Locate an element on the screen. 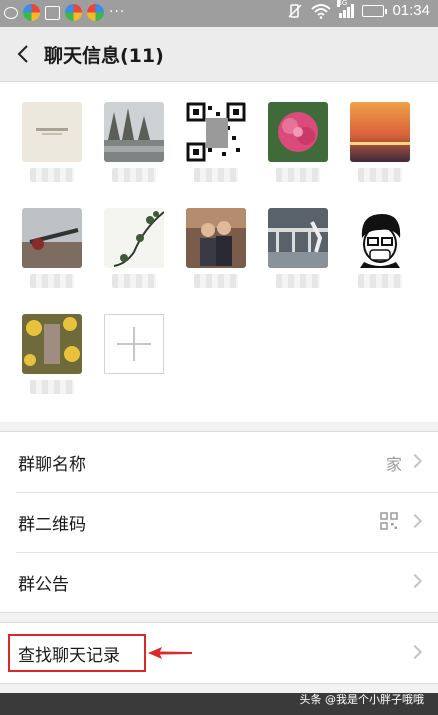  image-icon is located at coordinates (52, 12).